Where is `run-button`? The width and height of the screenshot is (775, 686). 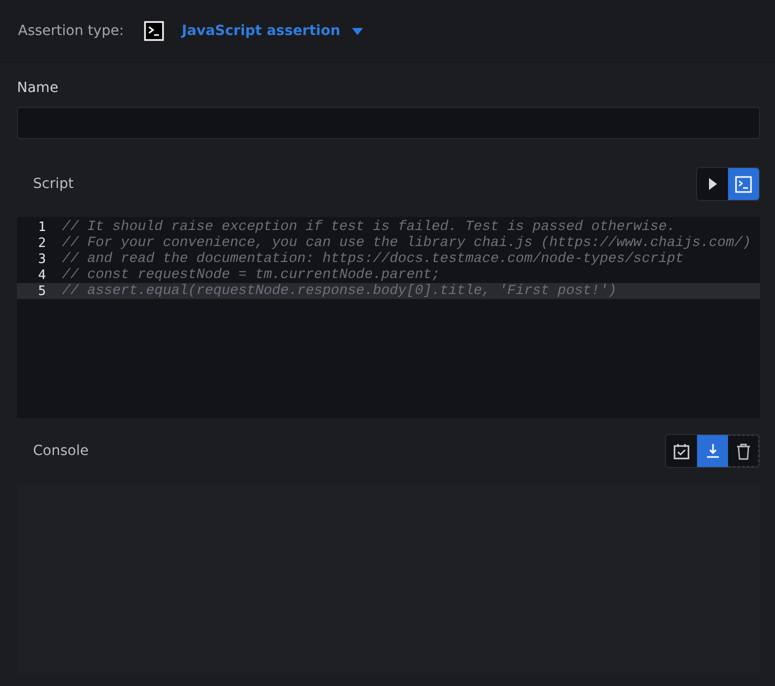
run-button is located at coordinates (712, 184).